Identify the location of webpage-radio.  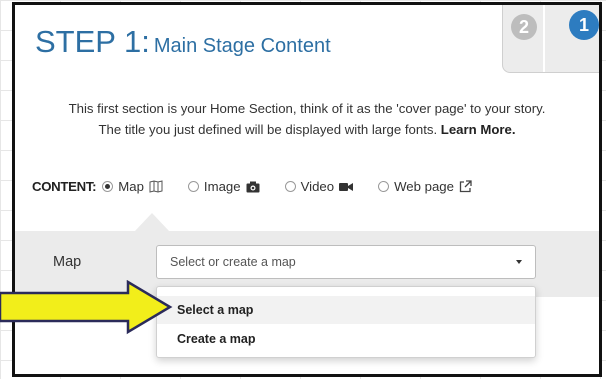
(384, 186).